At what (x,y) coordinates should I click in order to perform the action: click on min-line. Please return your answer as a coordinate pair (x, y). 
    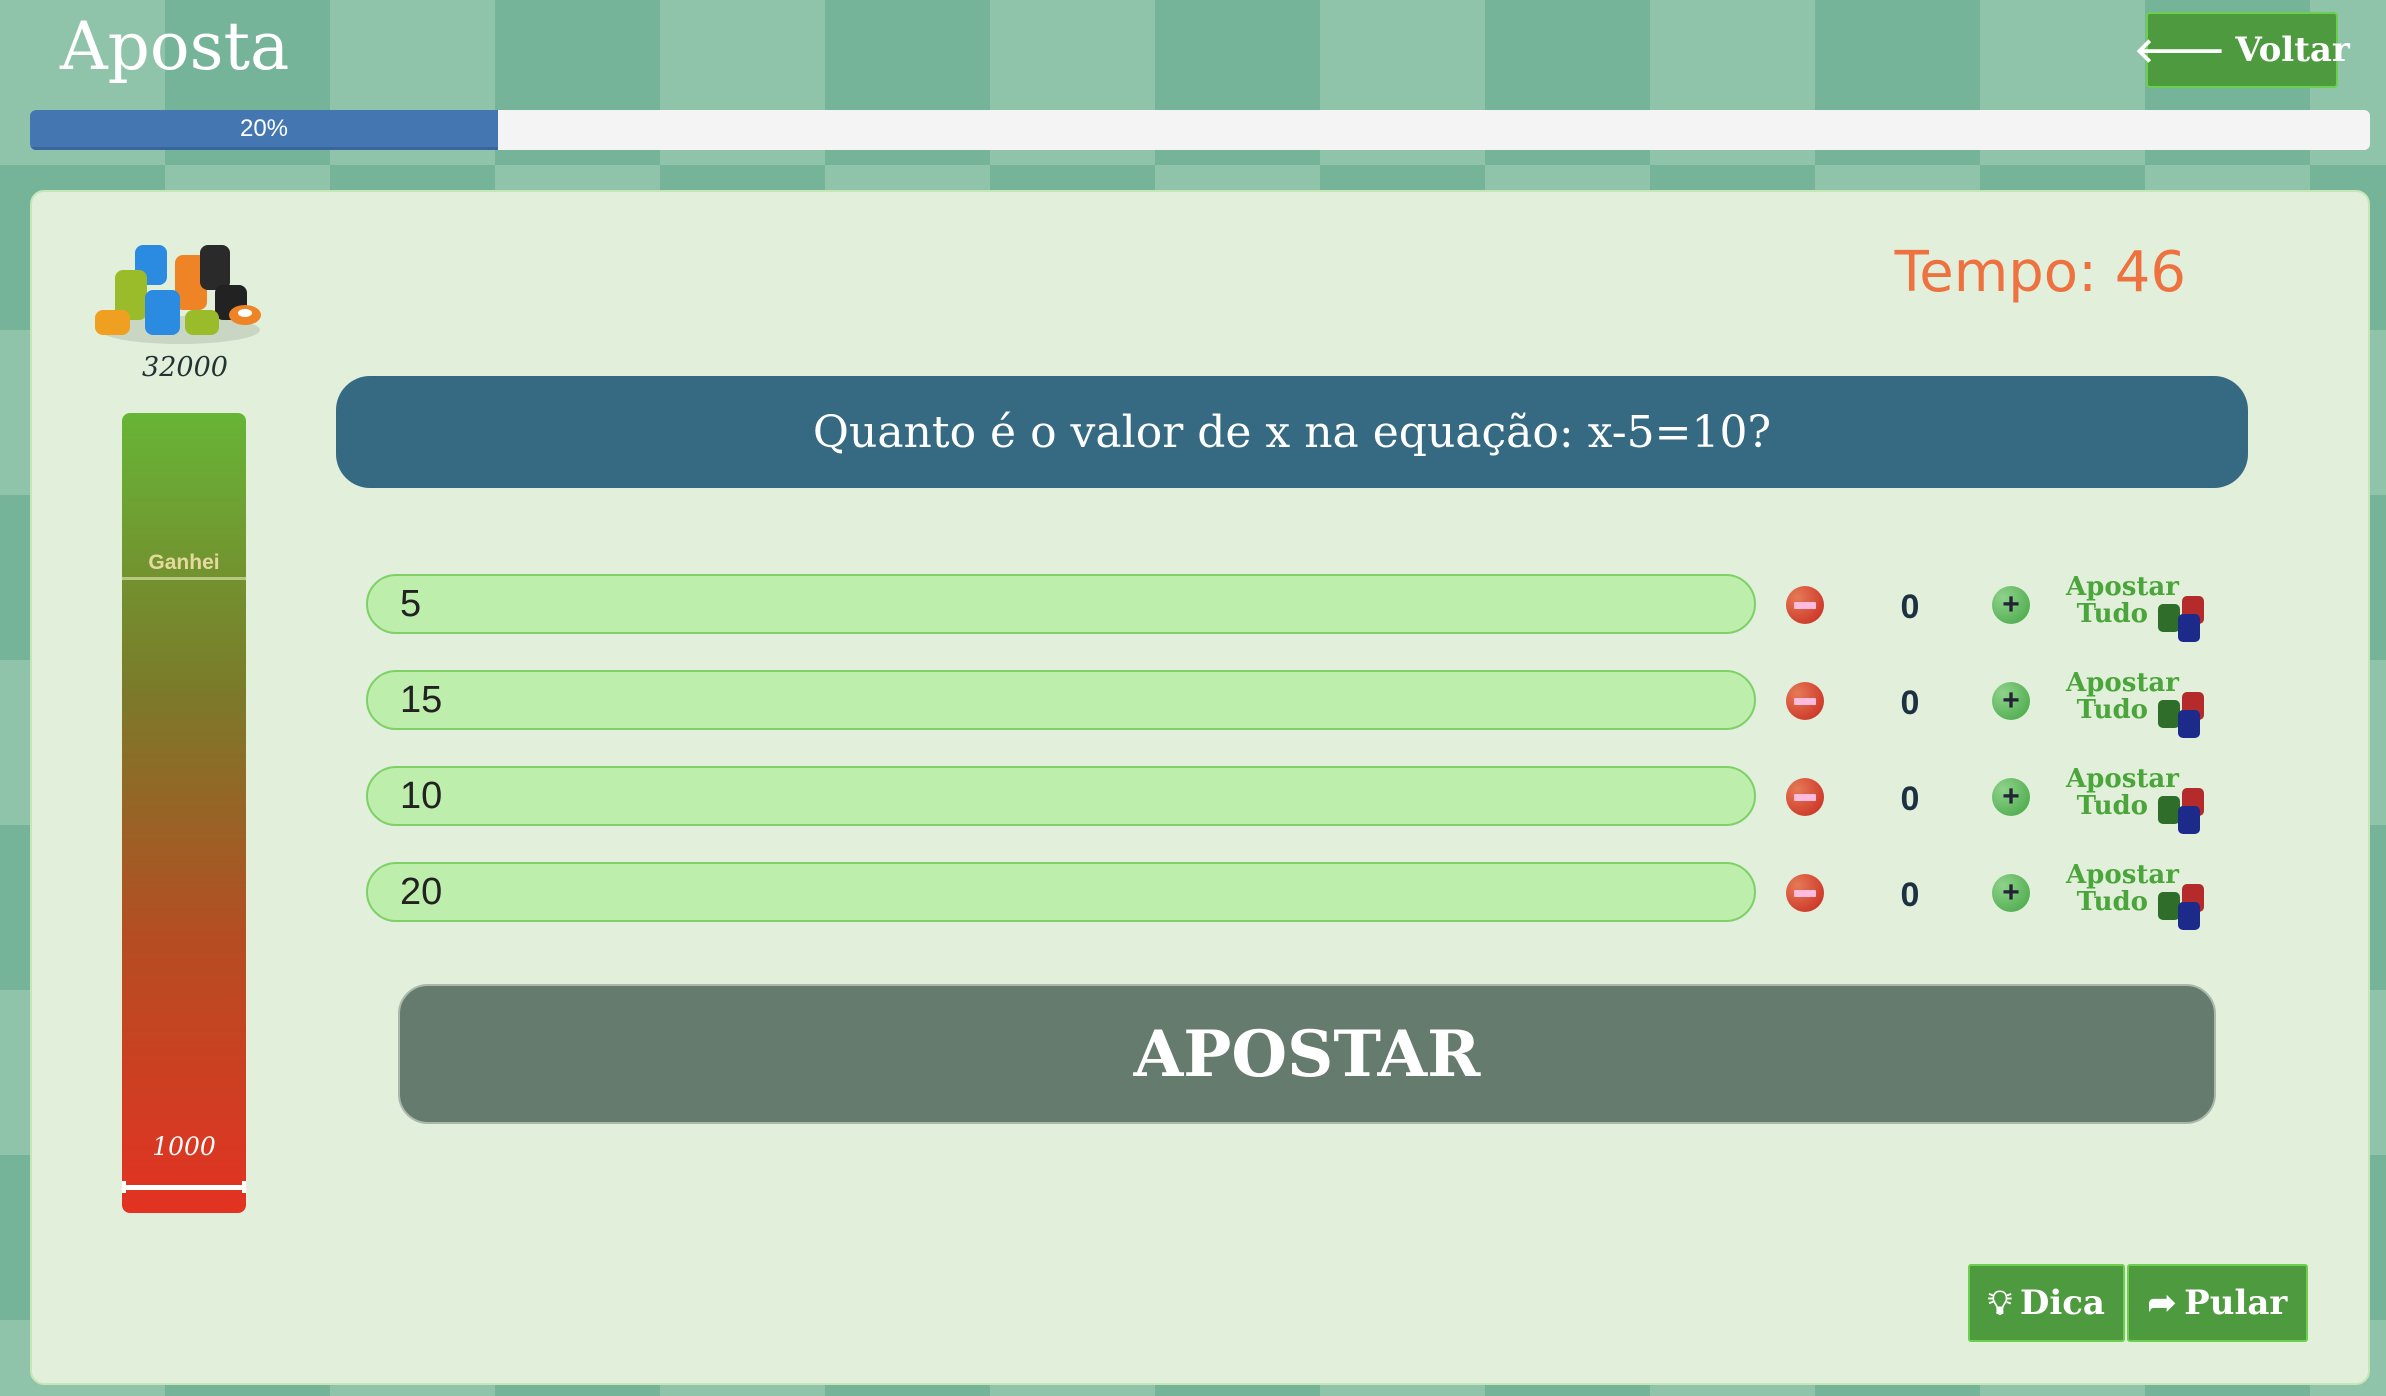
    Looking at the image, I should click on (184, 1187).